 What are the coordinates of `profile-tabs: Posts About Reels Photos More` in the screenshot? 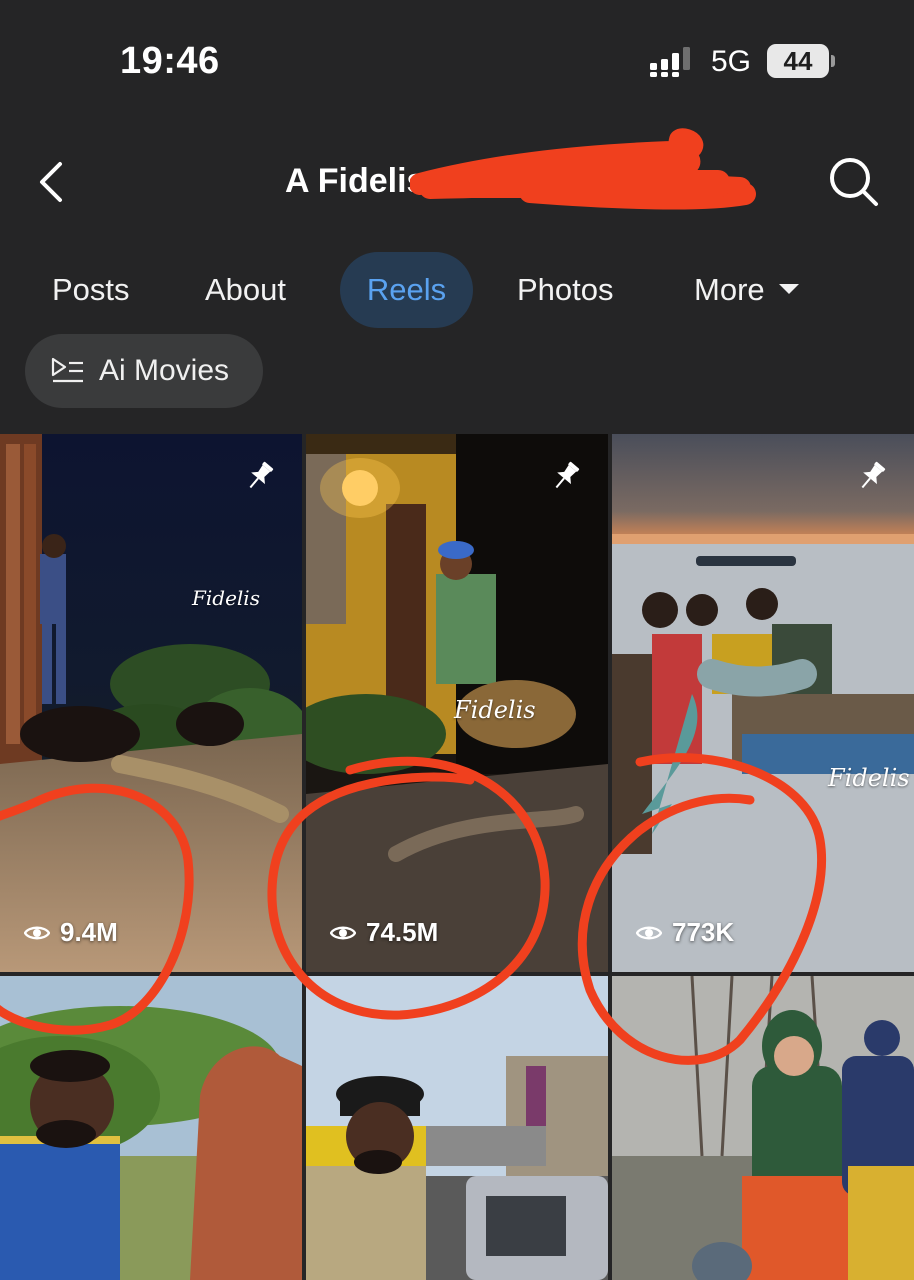 It's located at (457, 291).